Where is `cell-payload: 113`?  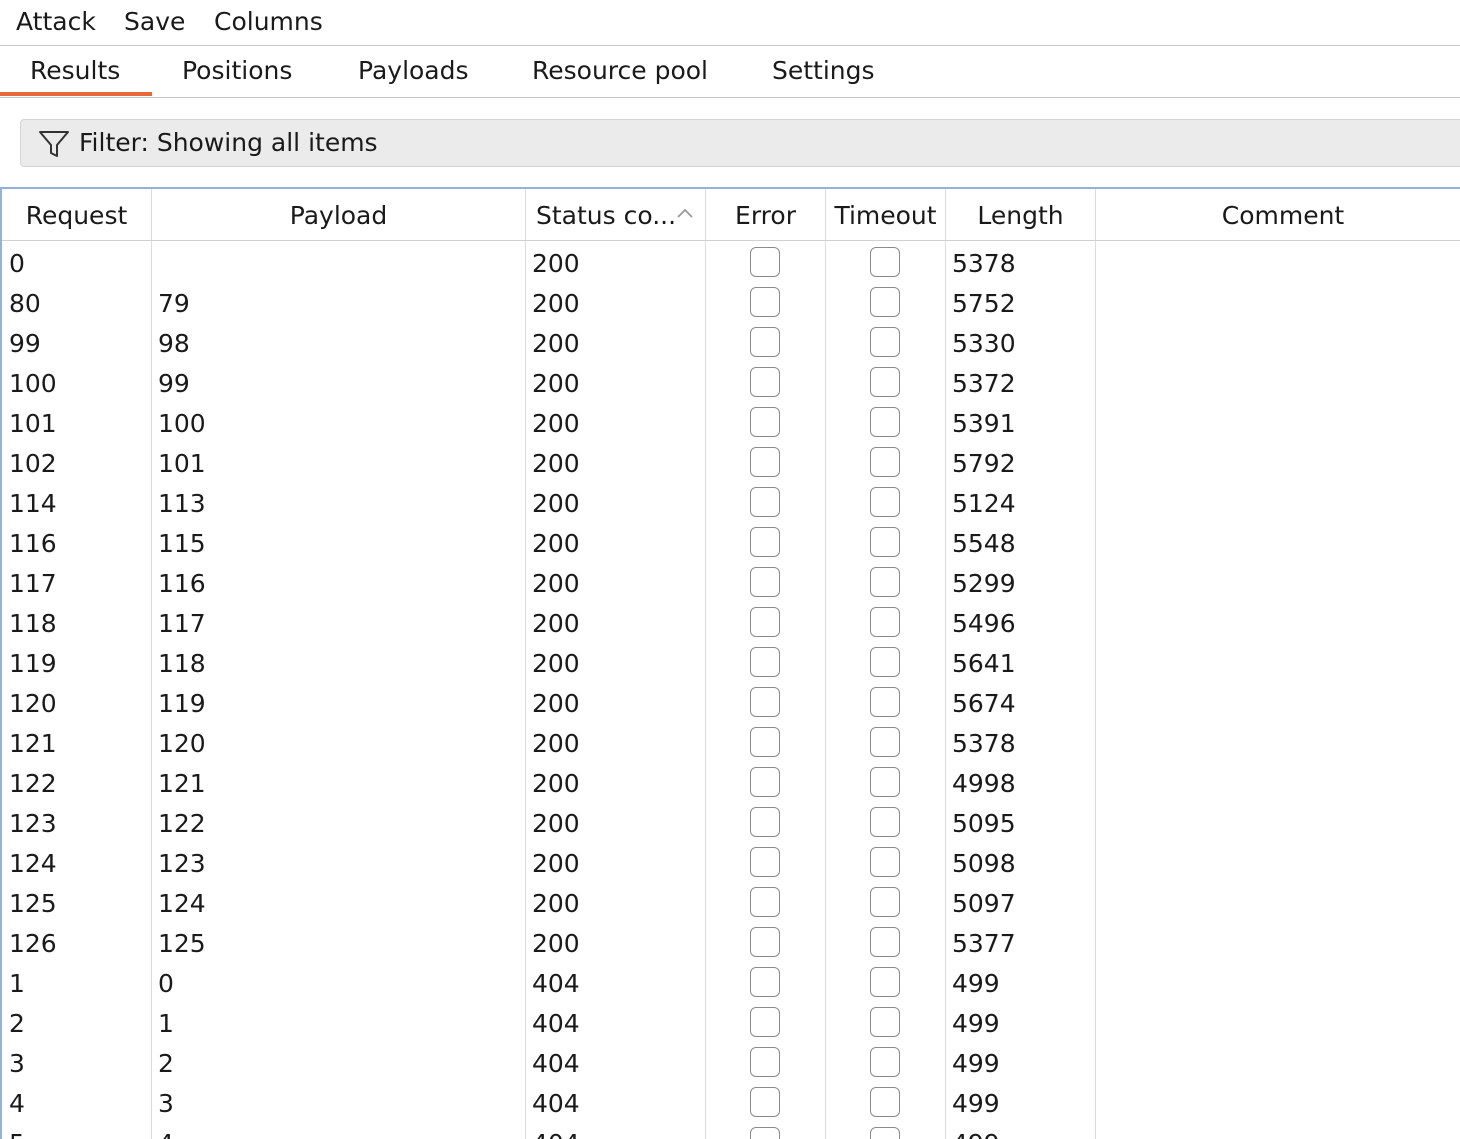 cell-payload: 113 is located at coordinates (182, 503).